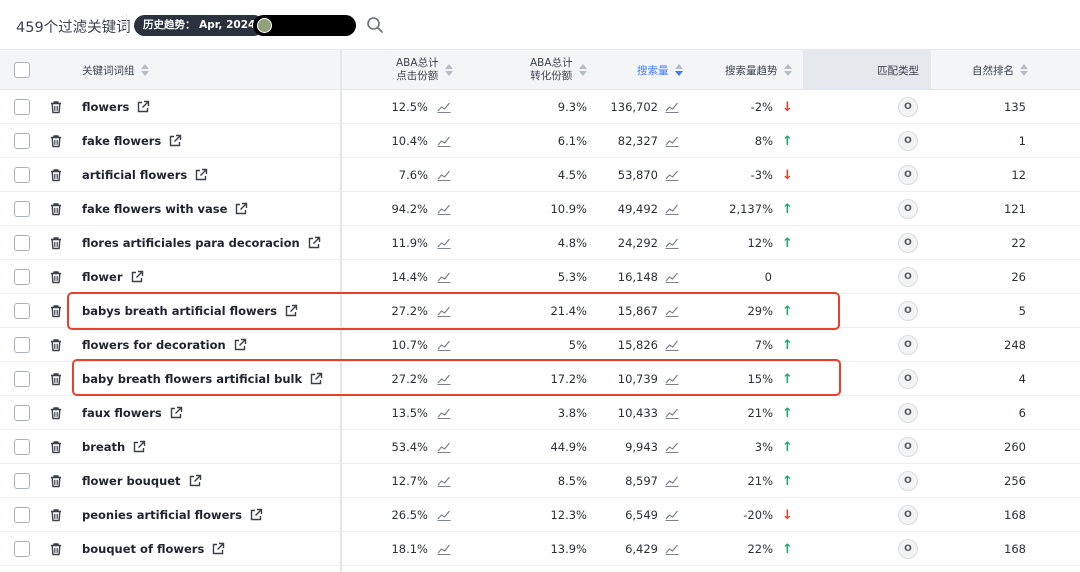  I want to click on header-aba-conv-share: ABA总计 转化份额, so click(558, 70).